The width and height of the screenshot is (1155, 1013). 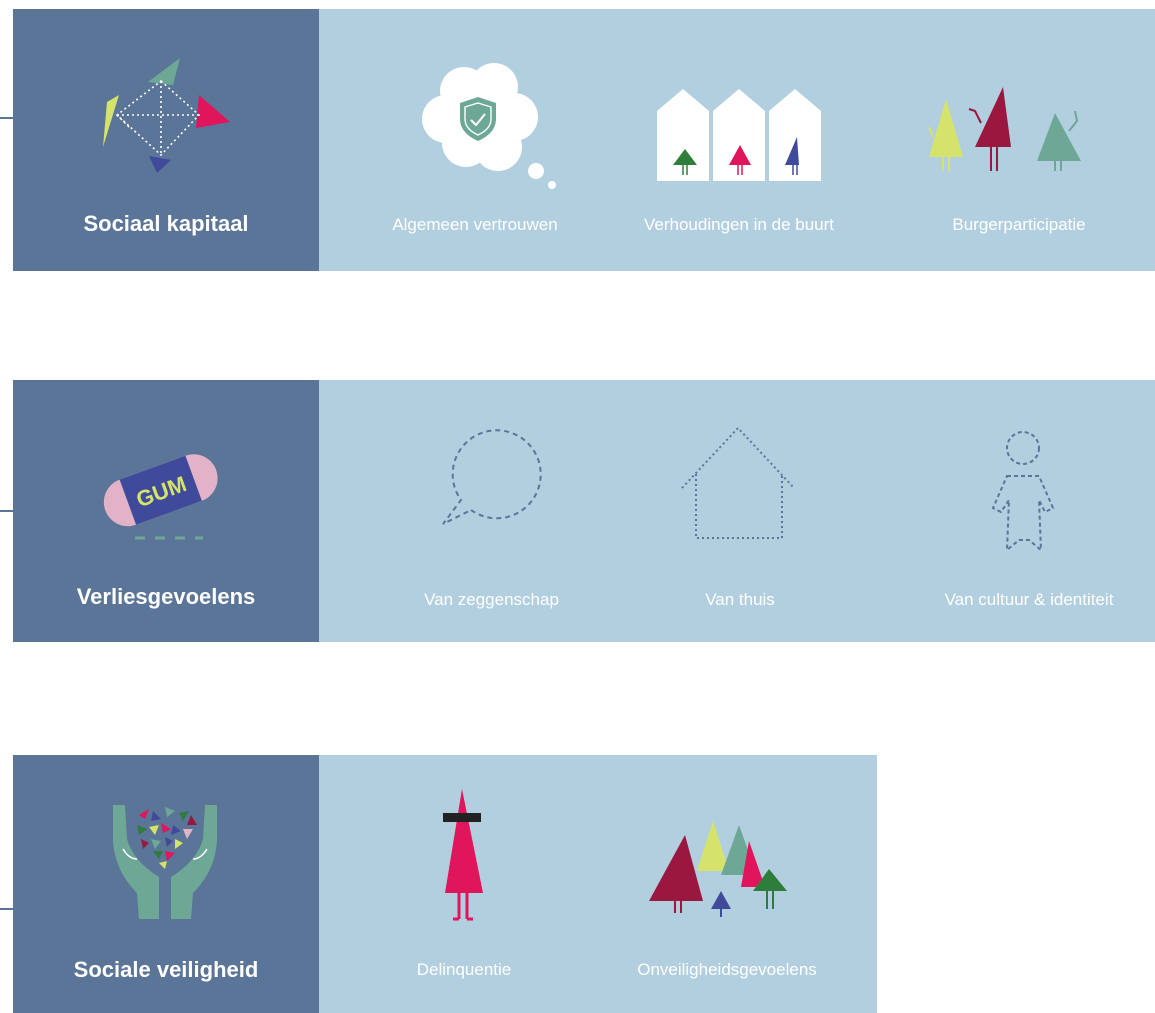 I want to click on eraser-icon: GUM, so click(x=160, y=497).